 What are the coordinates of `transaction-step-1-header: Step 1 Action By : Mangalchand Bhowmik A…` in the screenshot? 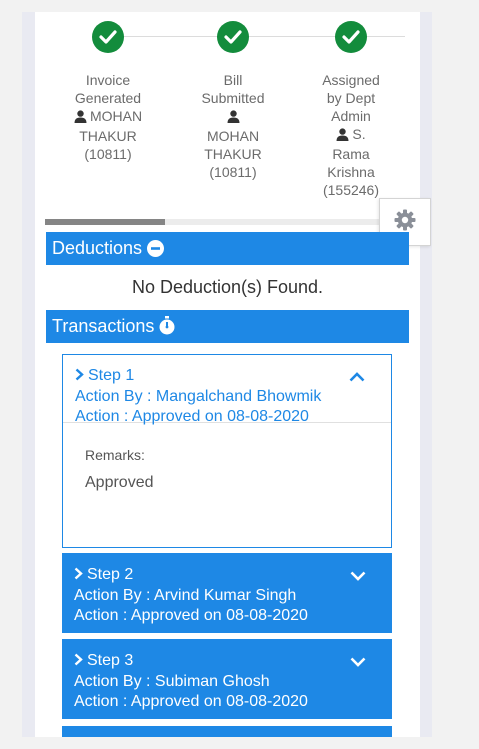 It's located at (227, 390).